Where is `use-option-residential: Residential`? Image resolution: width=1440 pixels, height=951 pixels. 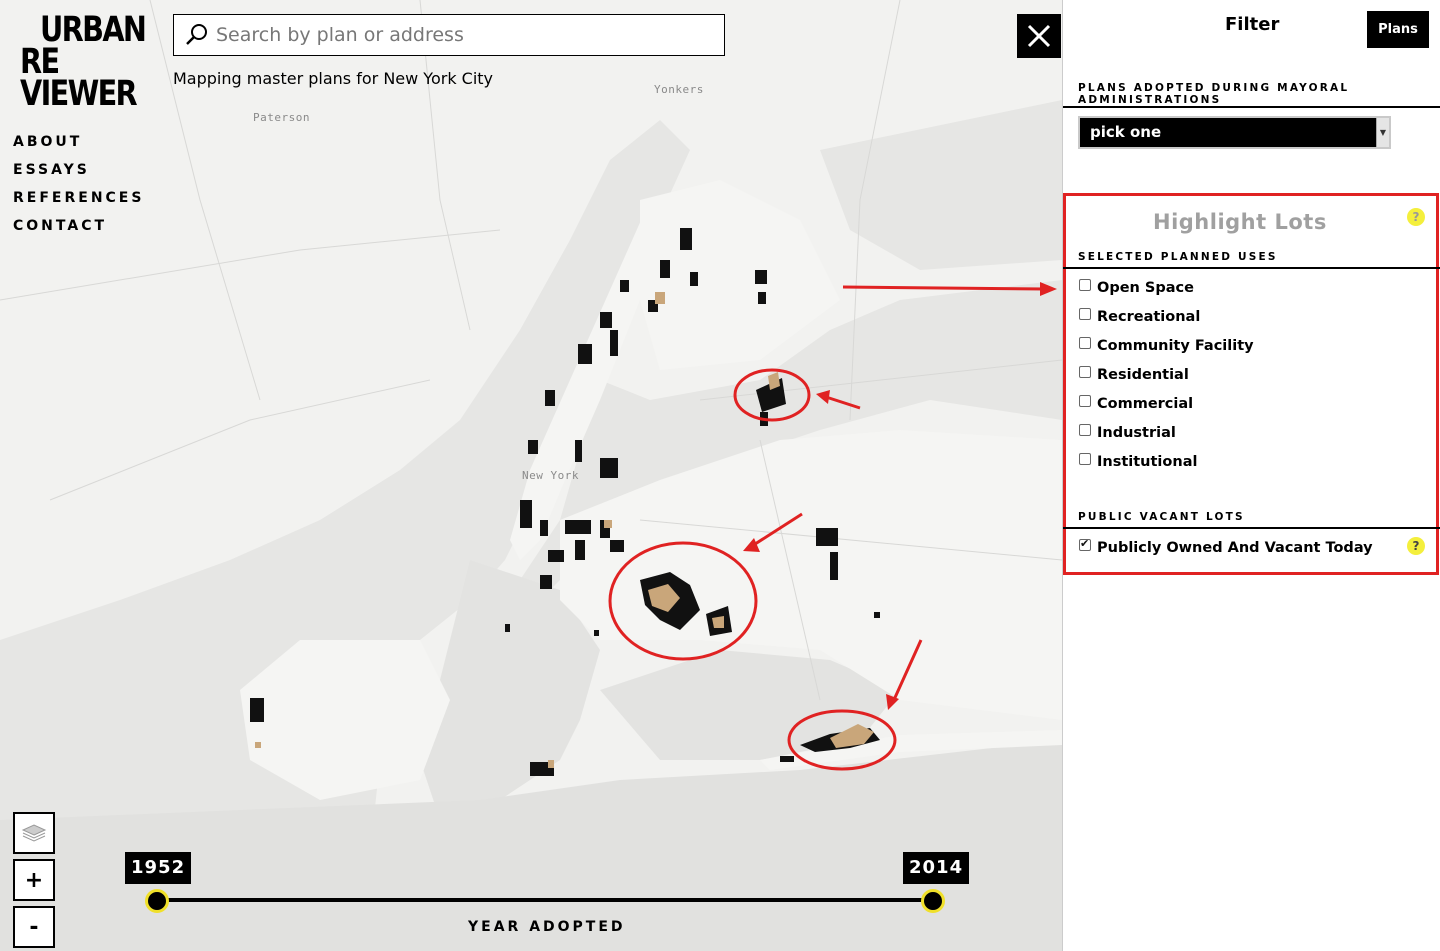 use-option-residential: Residential is located at coordinates (1134, 374).